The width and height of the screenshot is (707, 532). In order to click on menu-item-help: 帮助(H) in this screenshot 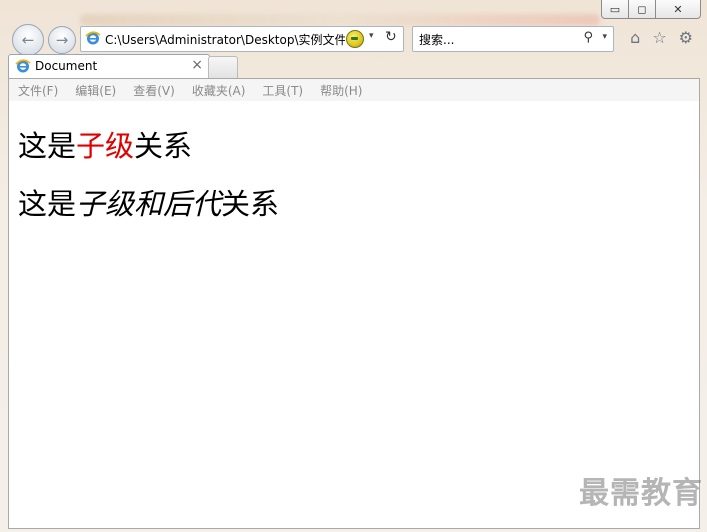, I will do `click(340, 90)`.